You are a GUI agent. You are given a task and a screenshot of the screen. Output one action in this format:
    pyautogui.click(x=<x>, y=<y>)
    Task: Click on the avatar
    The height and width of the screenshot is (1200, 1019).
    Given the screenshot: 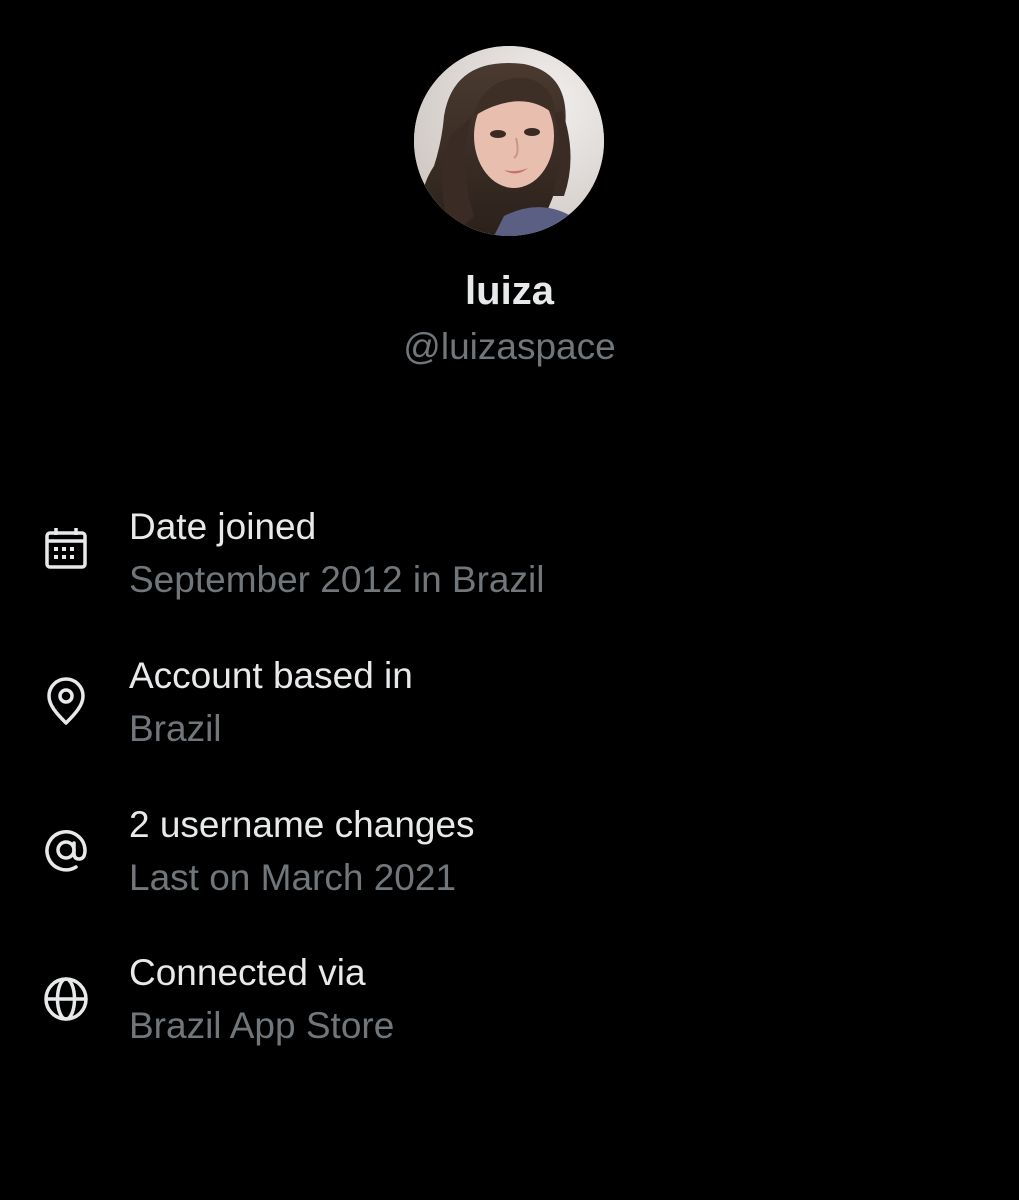 What is the action you would take?
    pyautogui.click(x=509, y=141)
    